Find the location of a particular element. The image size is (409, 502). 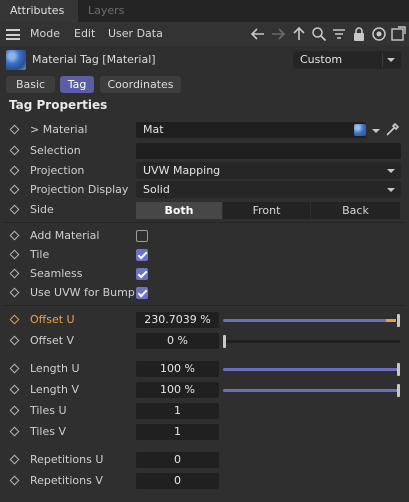

property-side: Side Both Front Back is located at coordinates (204, 210).